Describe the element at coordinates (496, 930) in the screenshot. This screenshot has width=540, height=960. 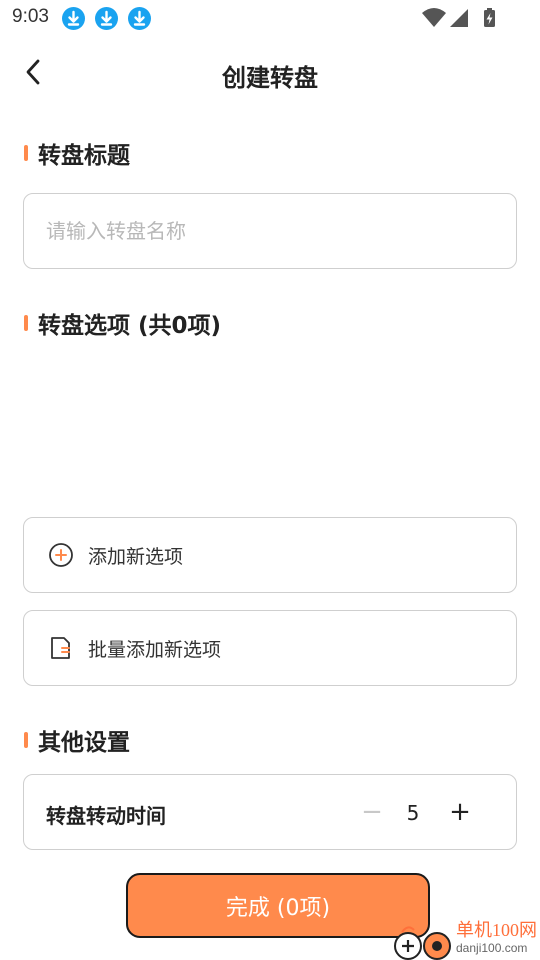
I see `watermark-name: 单机100网` at that location.